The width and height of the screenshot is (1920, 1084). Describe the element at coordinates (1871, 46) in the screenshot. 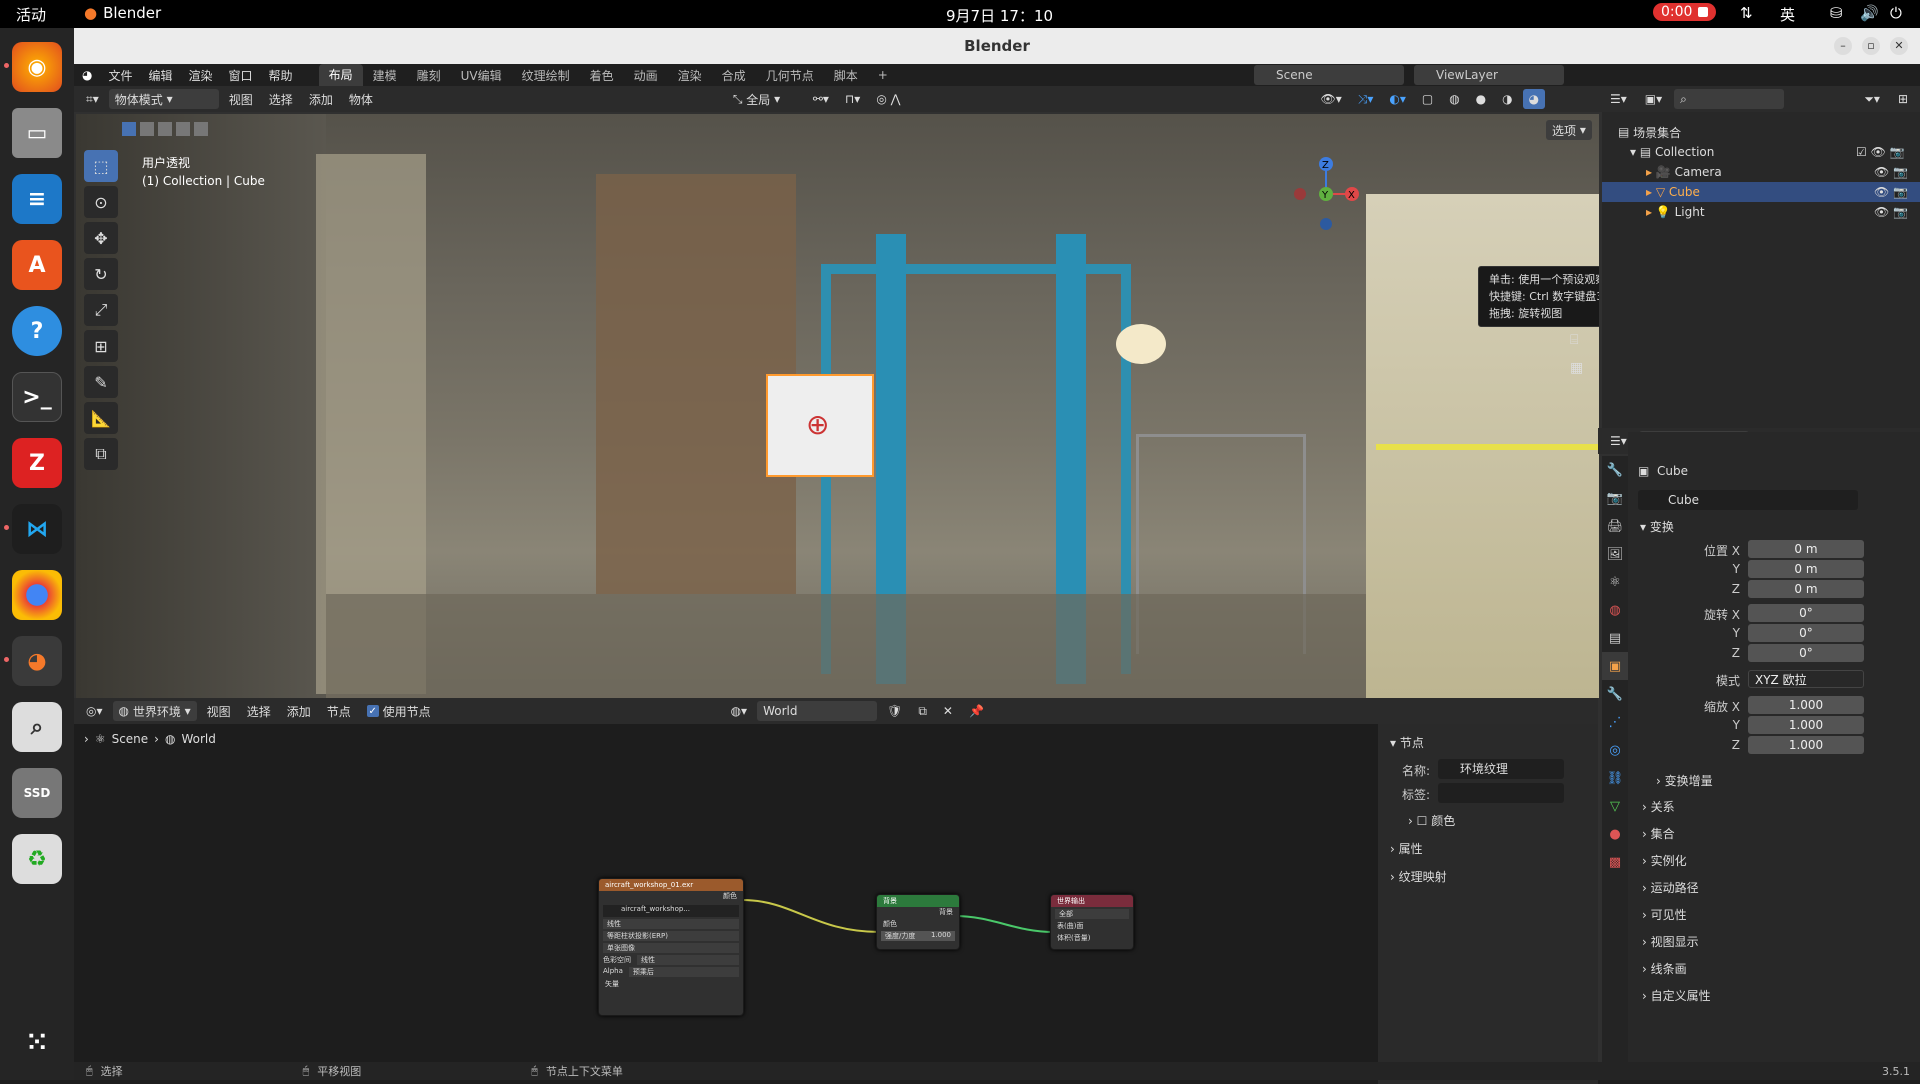

I see `maximize-icon: ▫` at that location.